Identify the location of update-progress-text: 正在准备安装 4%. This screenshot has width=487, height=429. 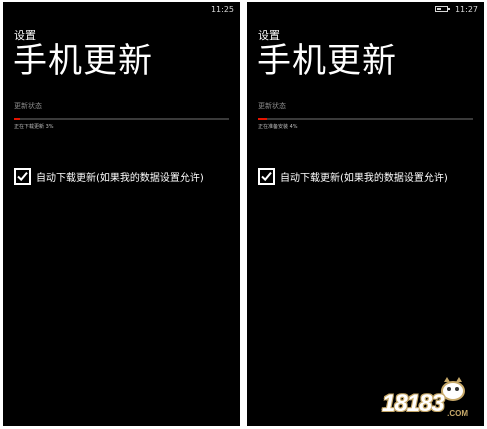
(278, 127).